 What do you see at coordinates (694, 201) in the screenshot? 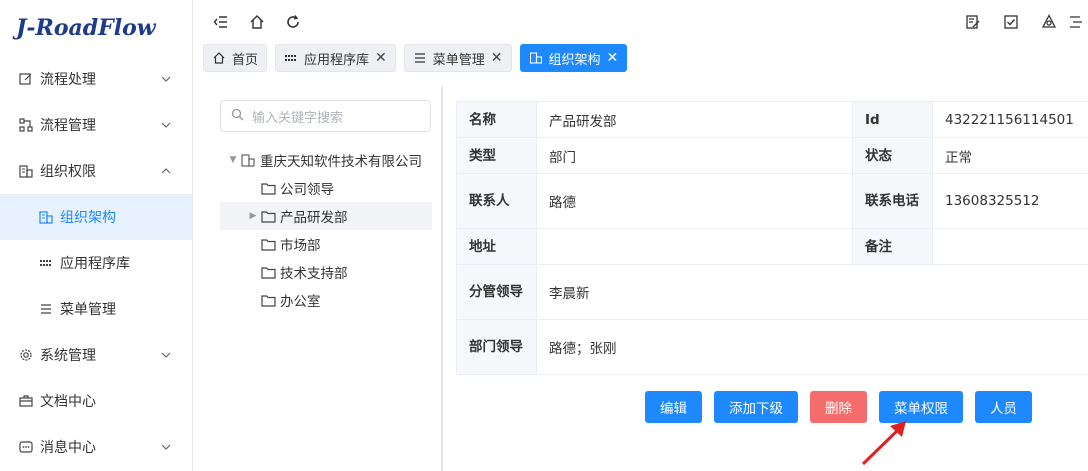
I see `field-value: 路德` at bounding box center [694, 201].